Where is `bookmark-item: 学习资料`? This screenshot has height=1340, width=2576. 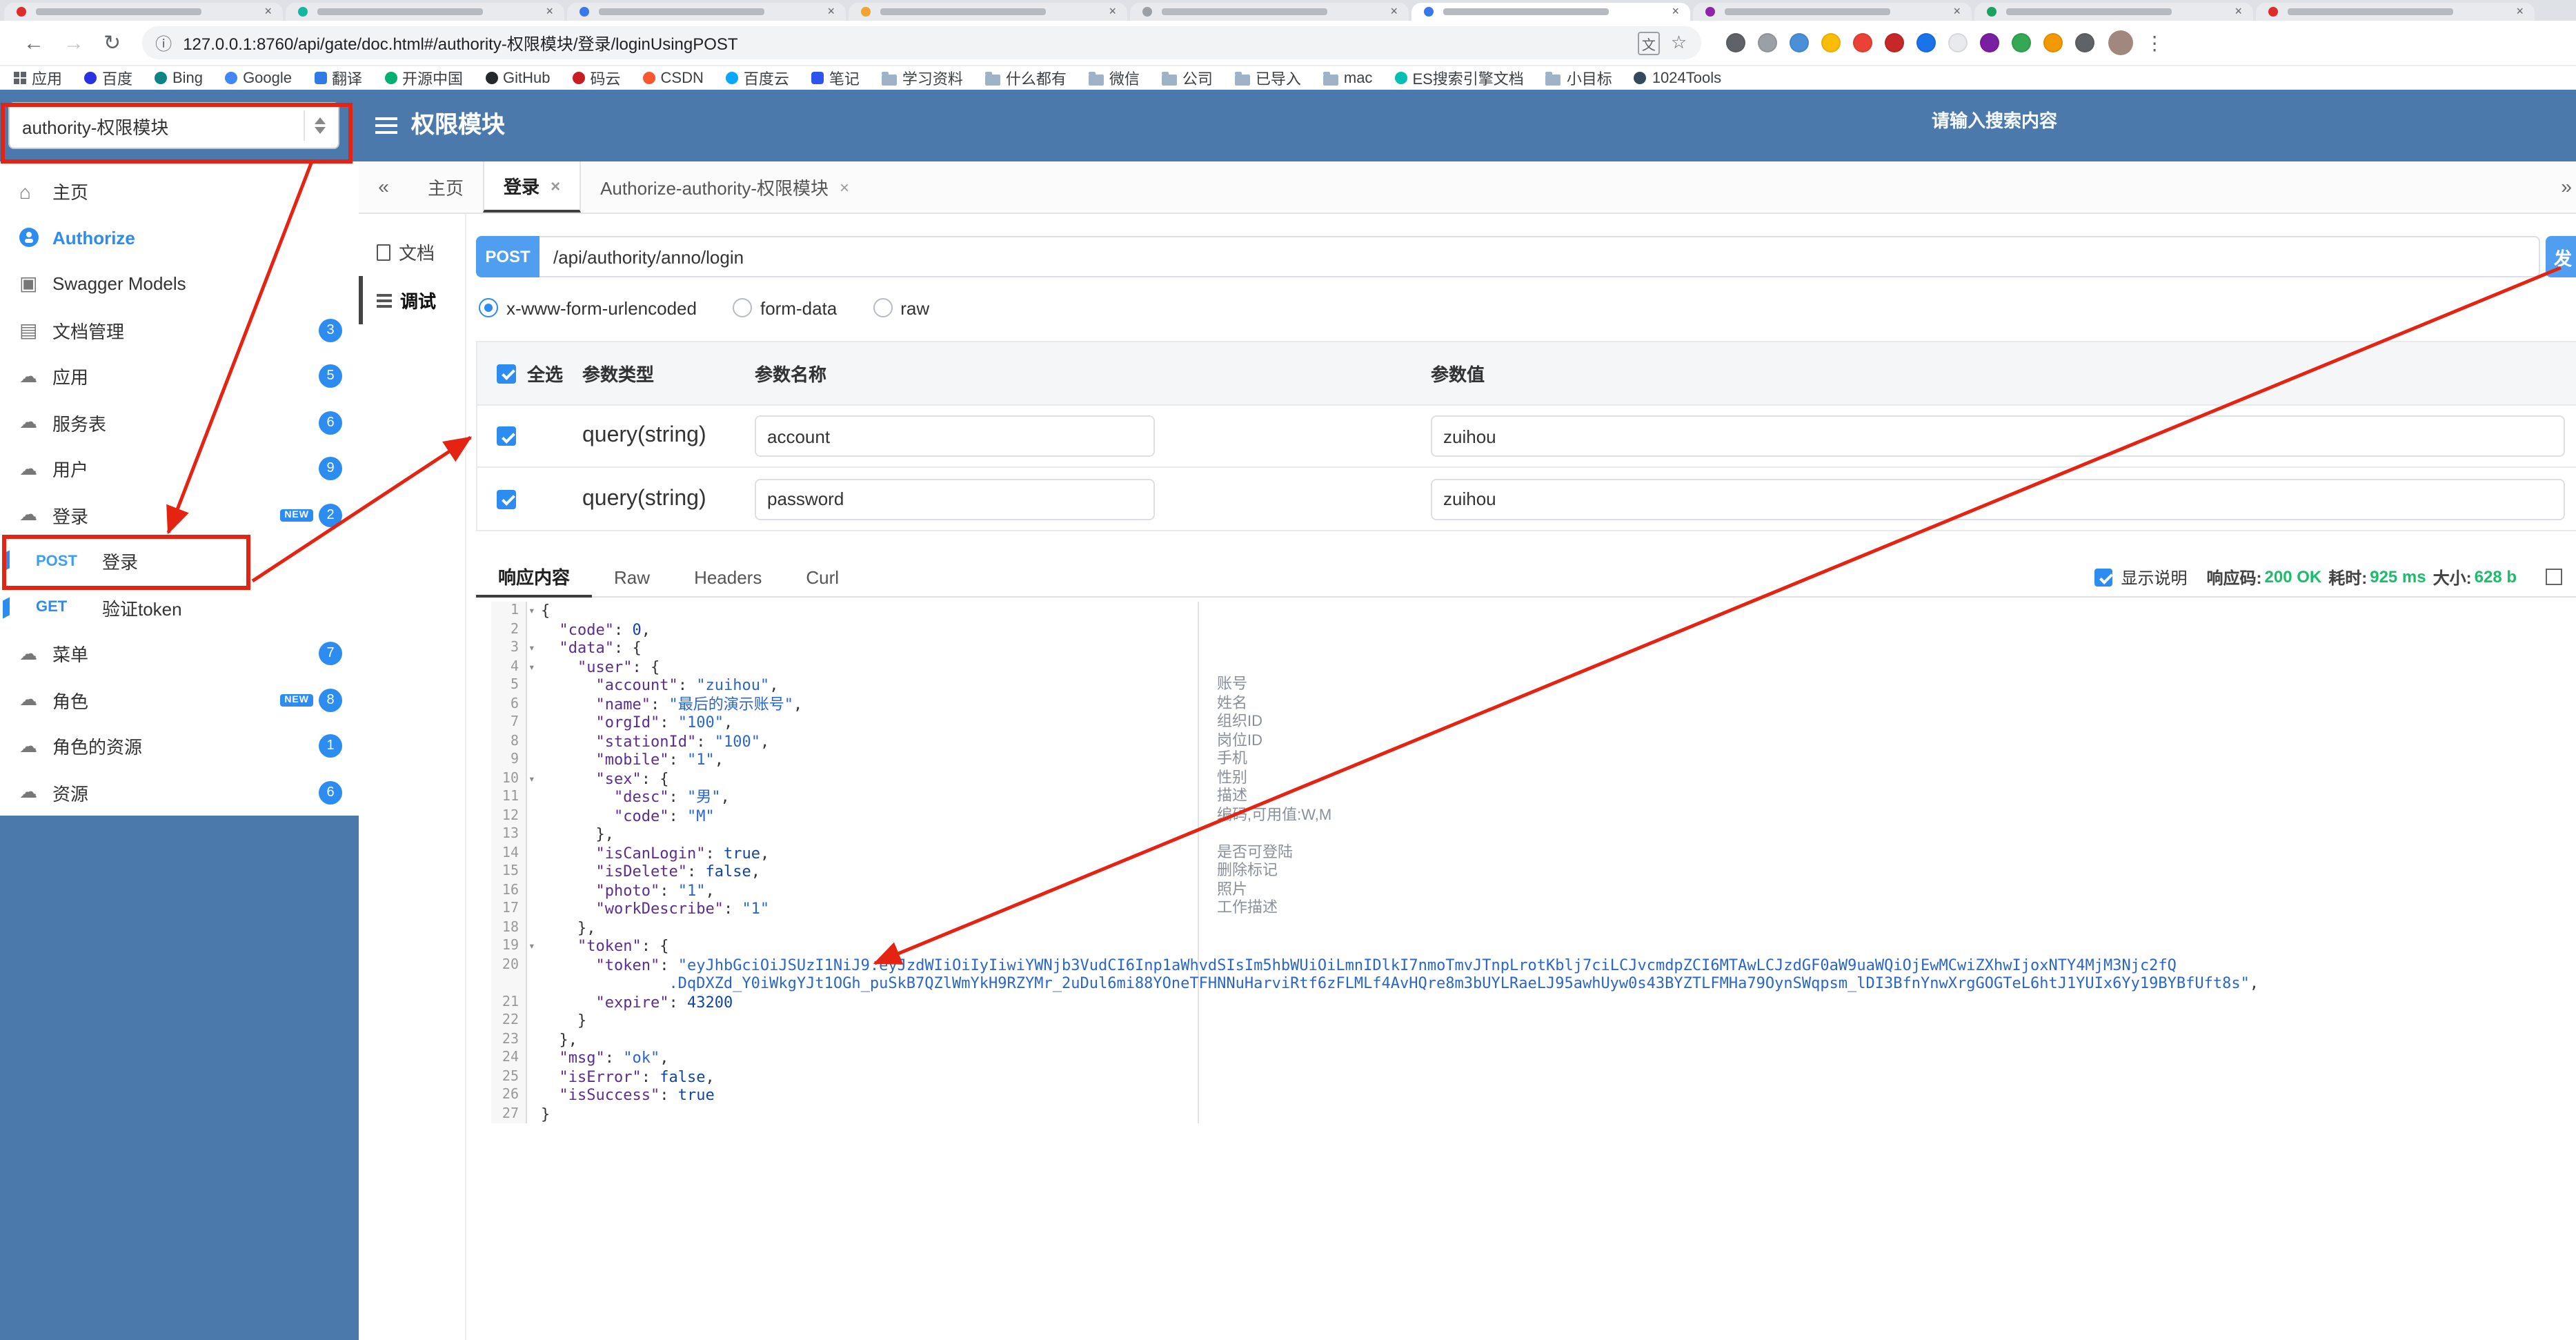 bookmark-item: 学习资料 is located at coordinates (922, 78).